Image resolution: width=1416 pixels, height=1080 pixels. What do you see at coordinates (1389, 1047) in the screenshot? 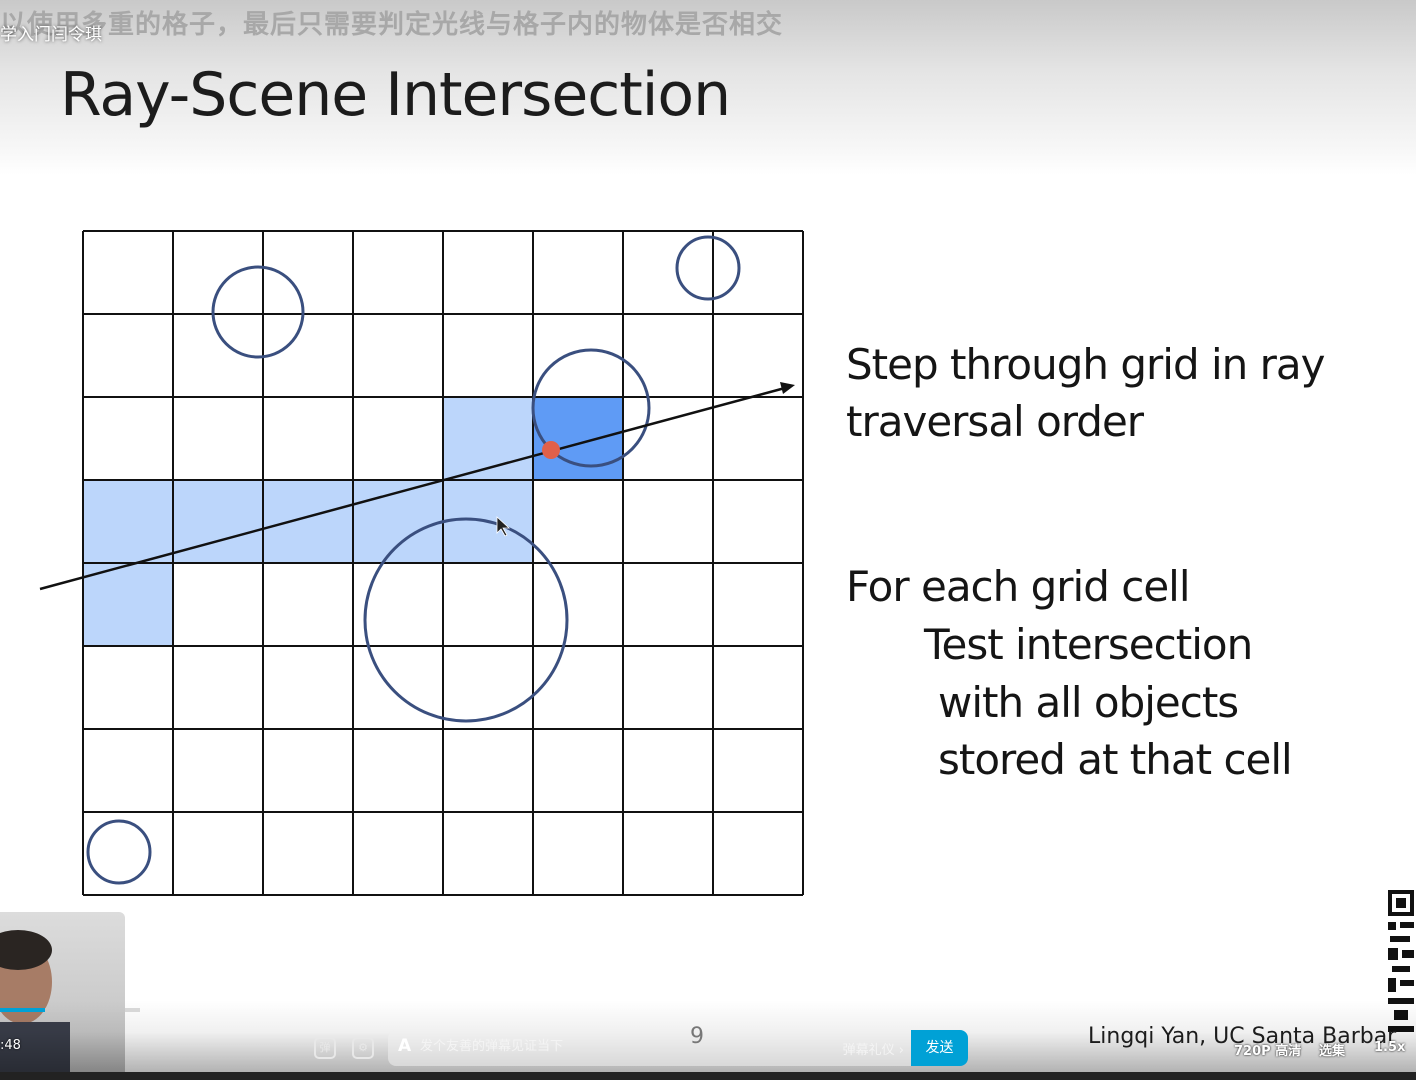
I see `playback-speed-button: 1.5x` at bounding box center [1389, 1047].